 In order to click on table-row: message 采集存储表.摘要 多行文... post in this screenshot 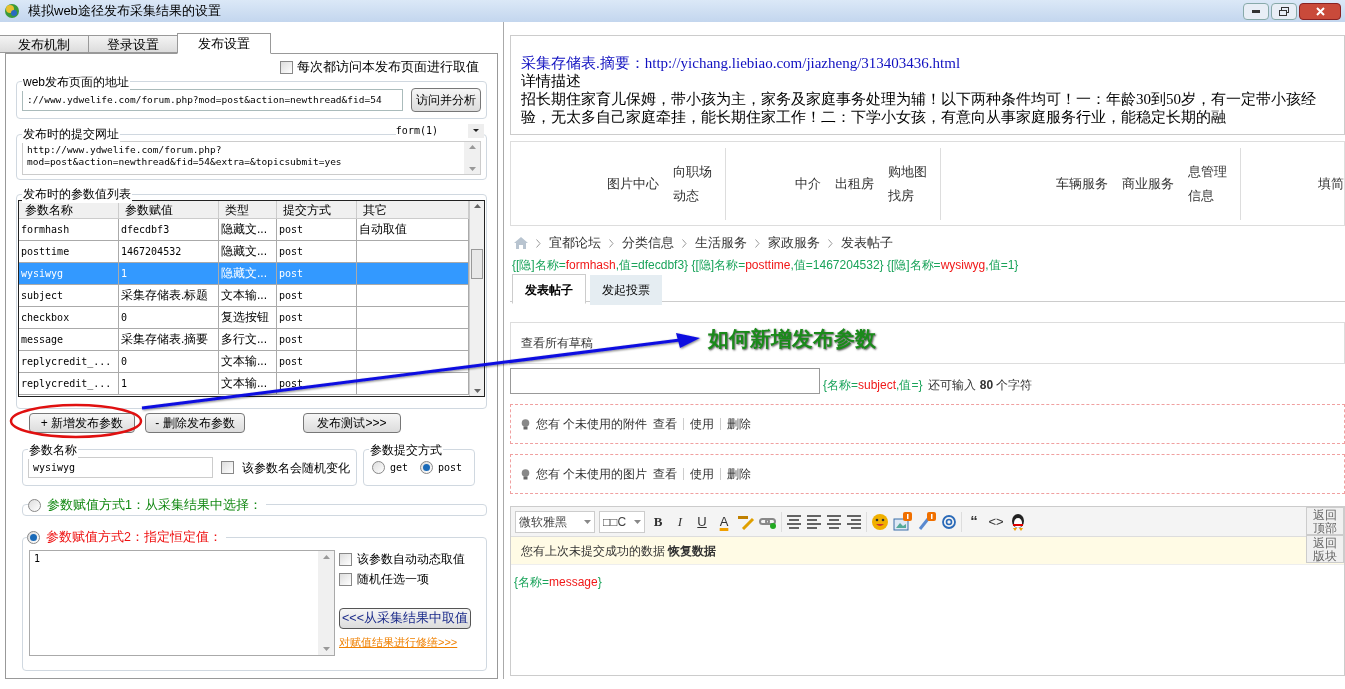, I will do `click(244, 340)`.